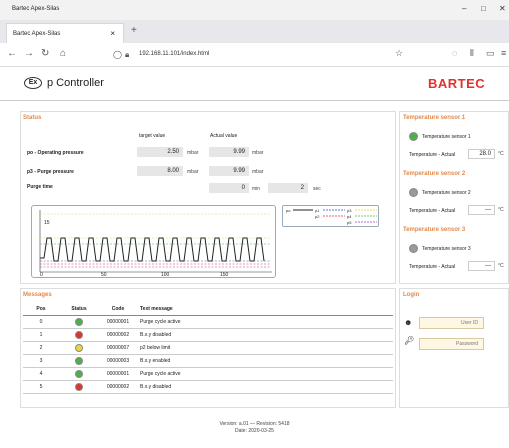 Image resolution: width=509 pixels, height=448 pixels. Describe the element at coordinates (335, 216) in the screenshot. I see `legend-swatches` at that location.